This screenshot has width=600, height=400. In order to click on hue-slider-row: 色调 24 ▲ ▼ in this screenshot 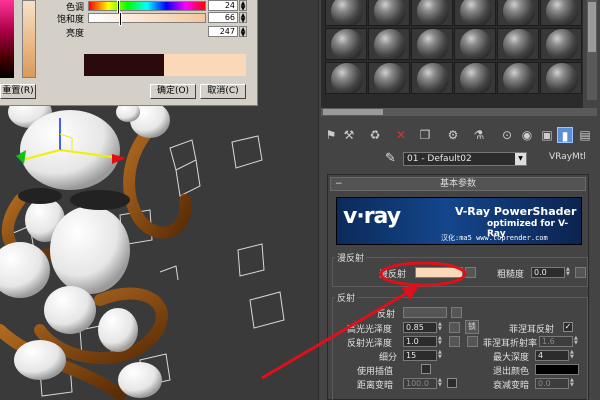, I will do `click(145, 7)`.